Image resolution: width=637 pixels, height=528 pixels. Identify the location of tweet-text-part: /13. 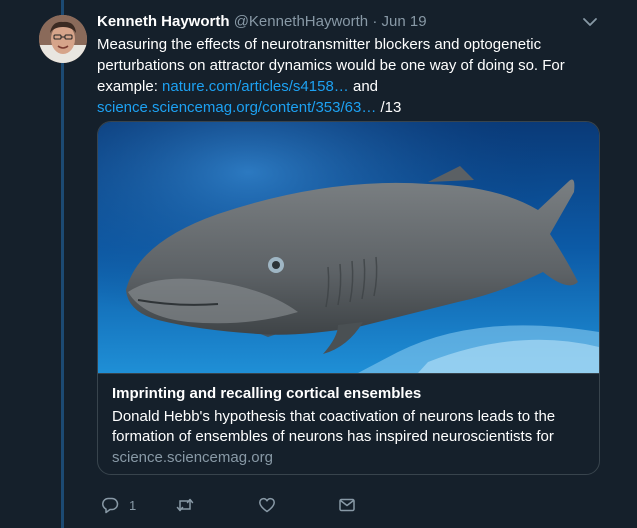
(389, 107).